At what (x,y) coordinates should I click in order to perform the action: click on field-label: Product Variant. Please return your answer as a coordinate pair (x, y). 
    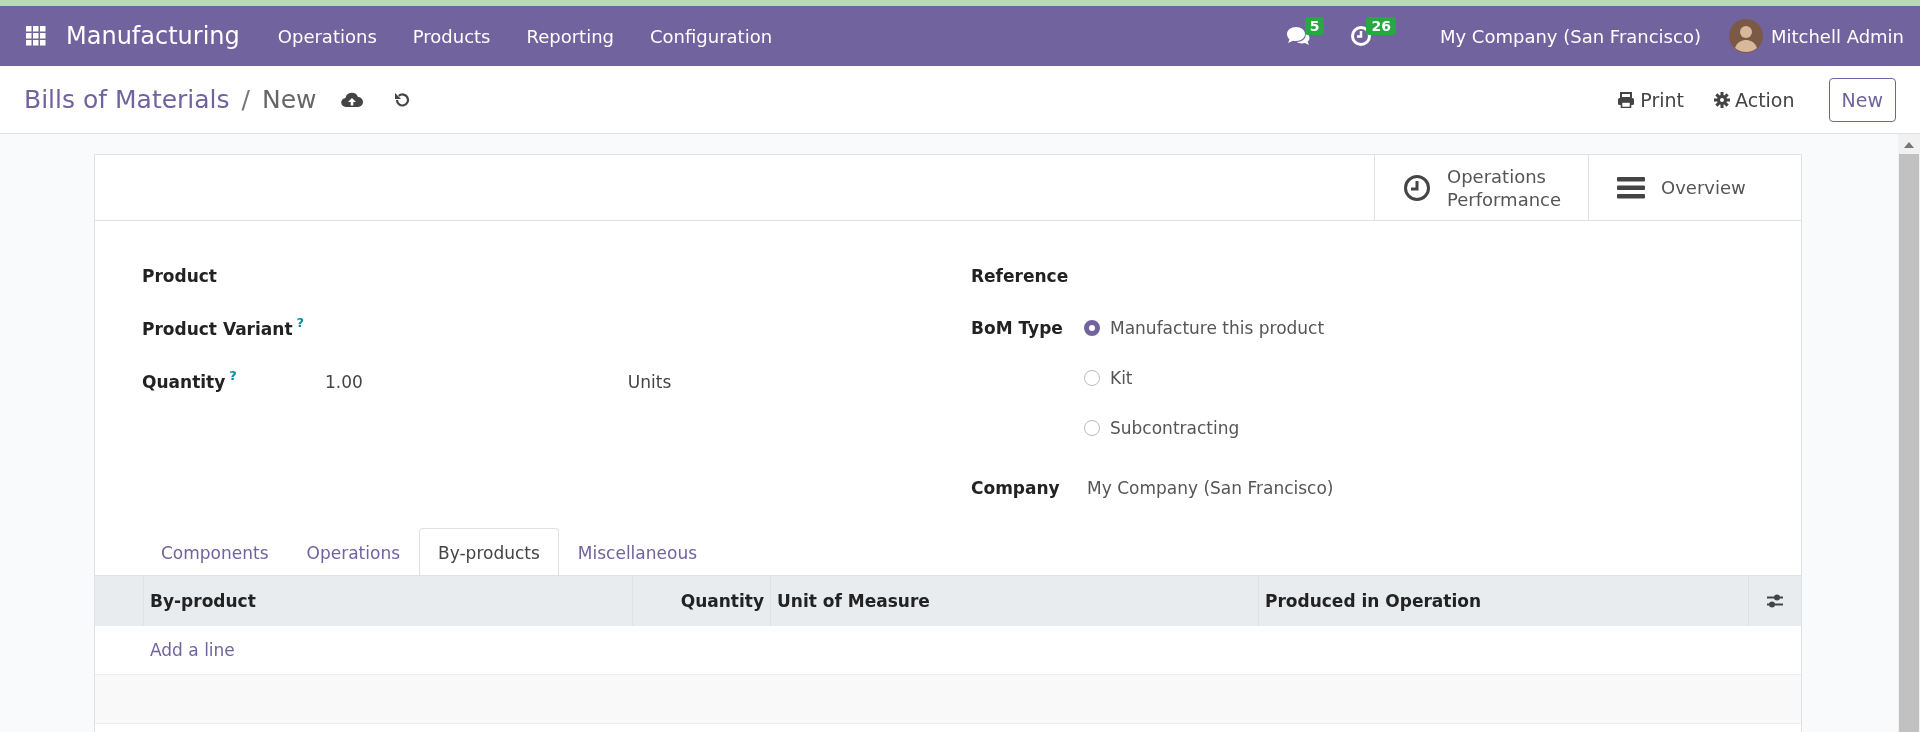
    Looking at the image, I should click on (217, 328).